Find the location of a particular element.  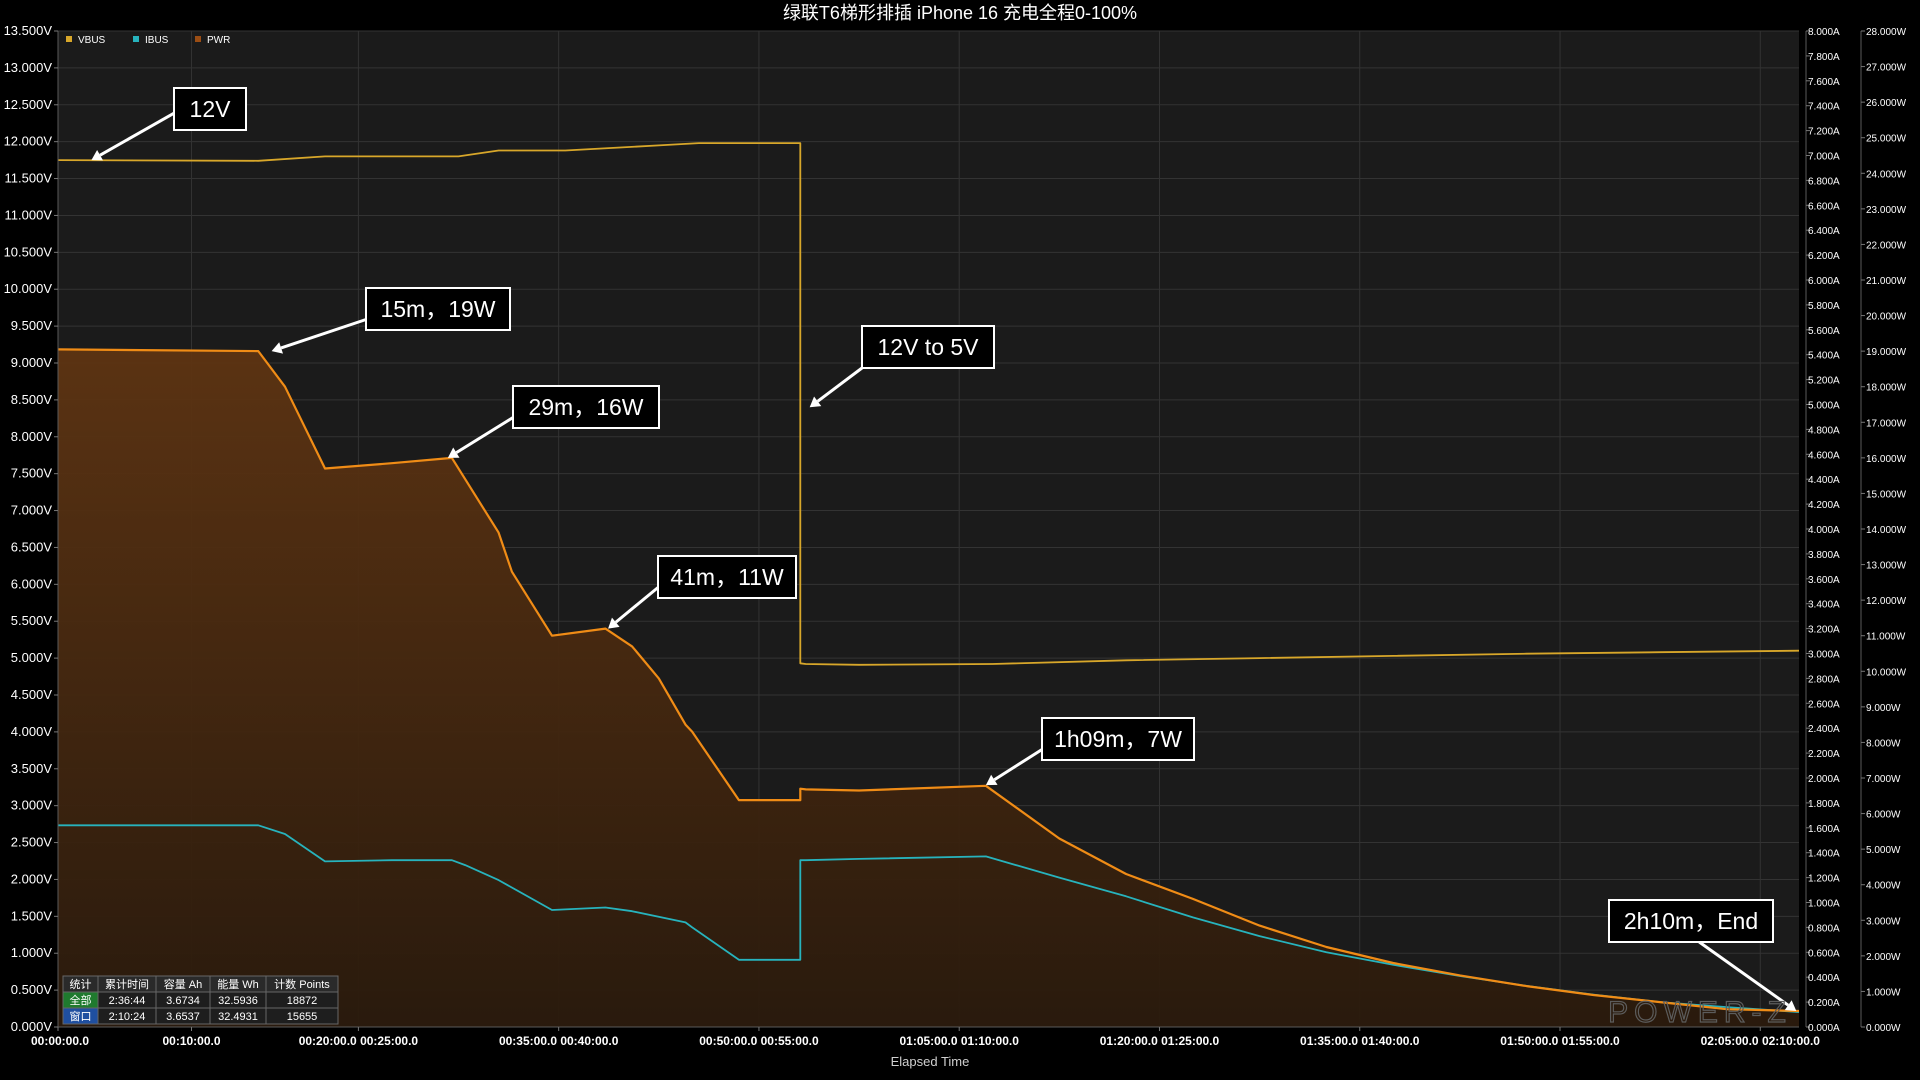

voltage-tick-label: 12.000V is located at coordinates (28, 141).